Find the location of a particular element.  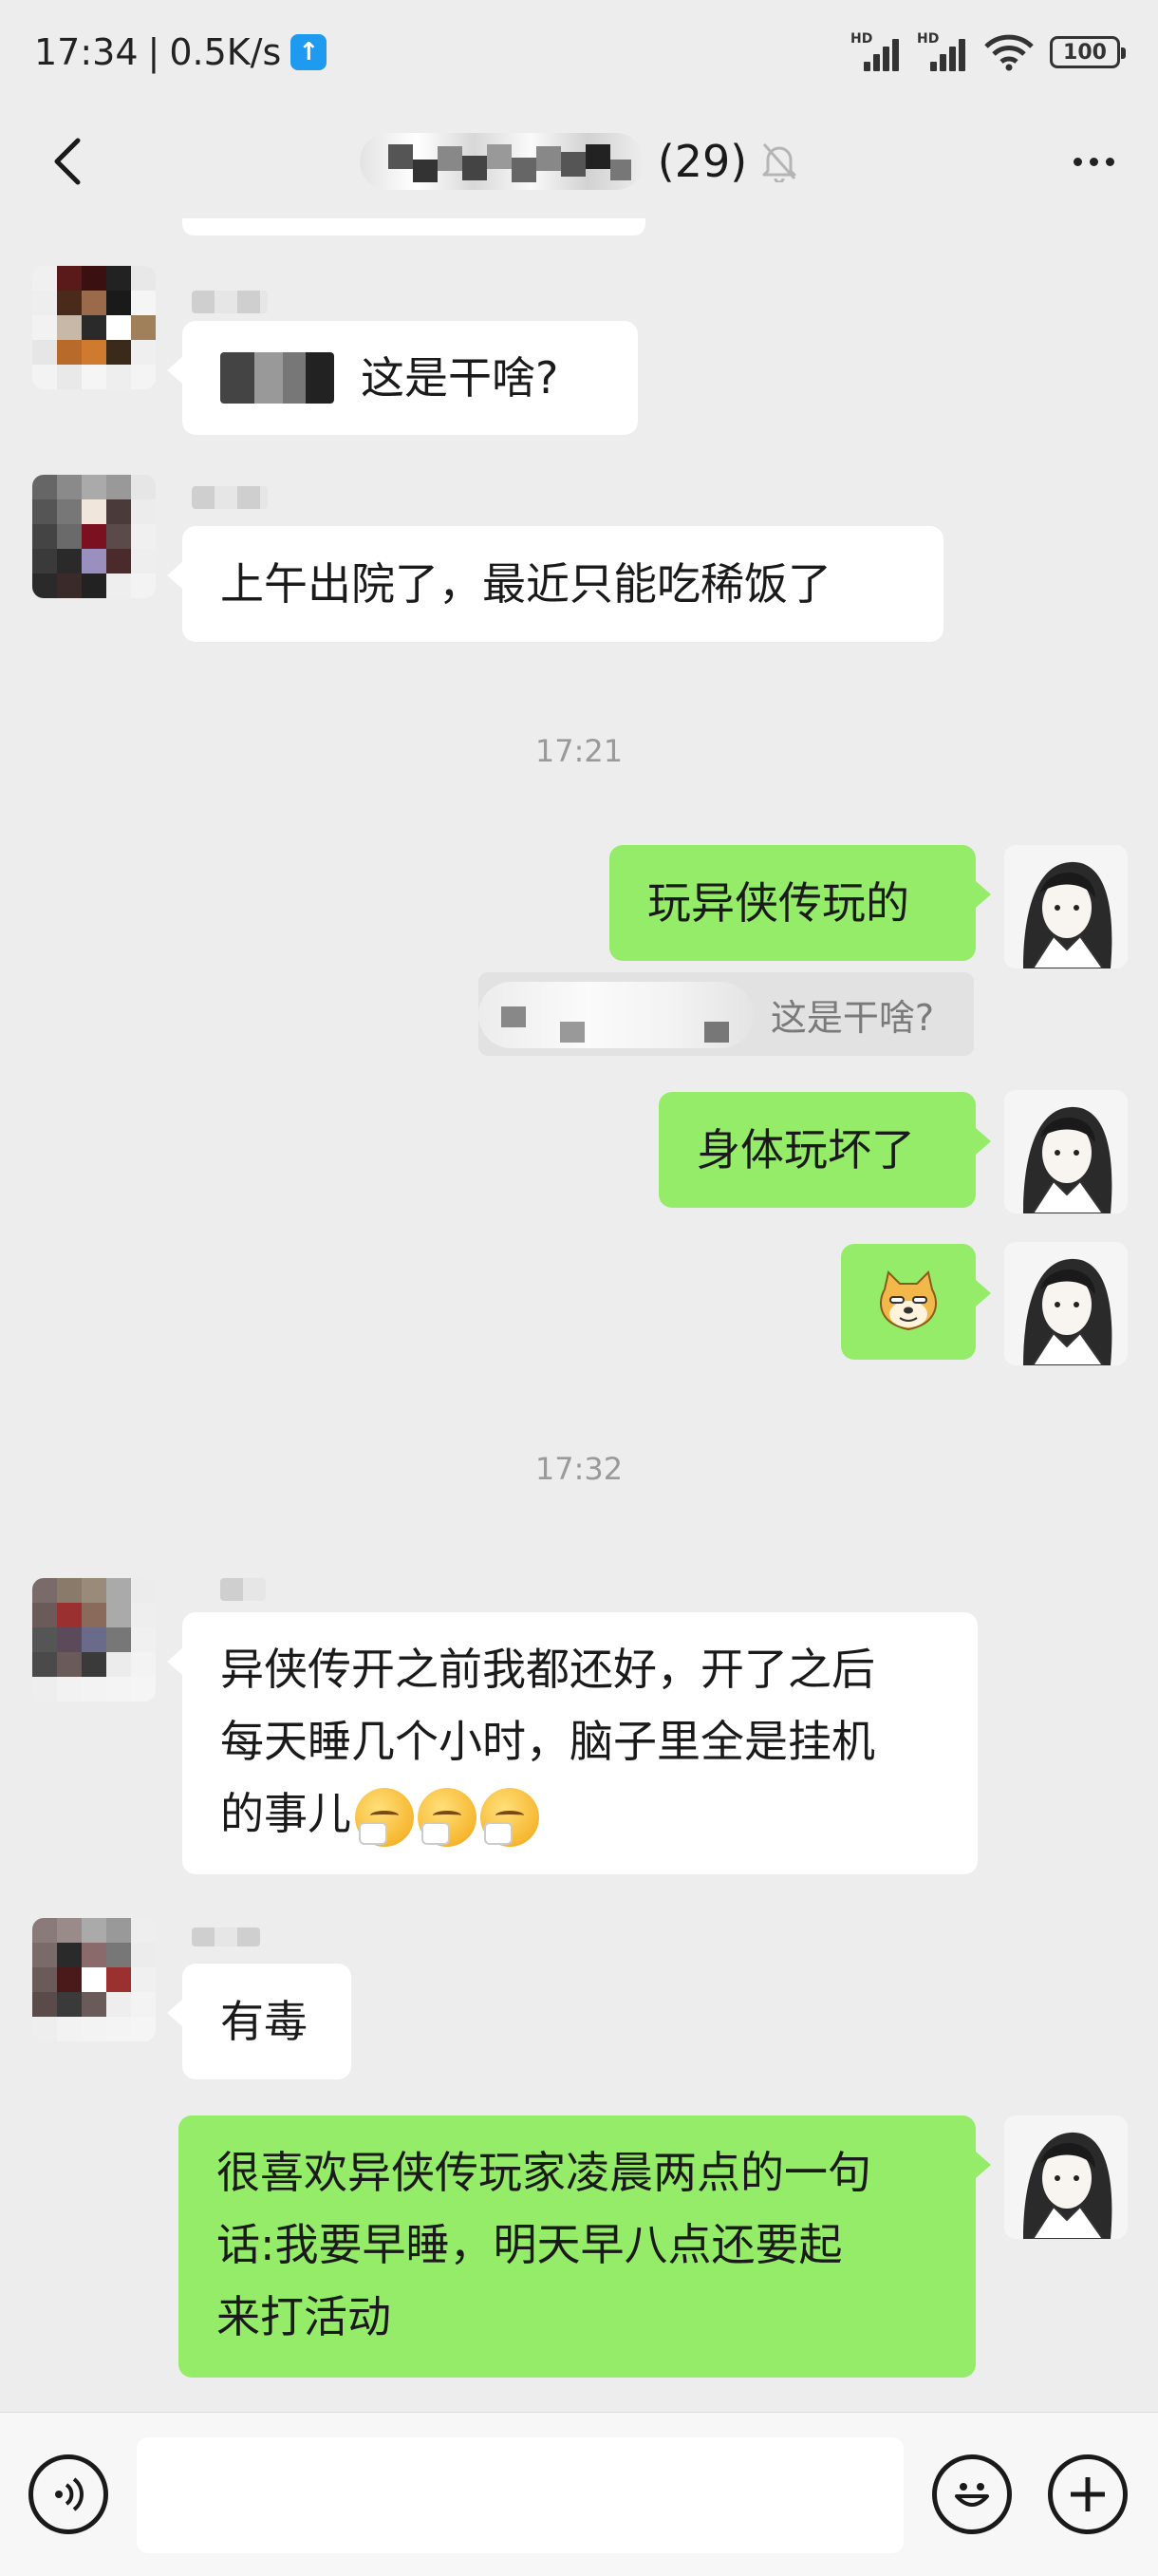

timestamp: 17:21 is located at coordinates (579, 751).